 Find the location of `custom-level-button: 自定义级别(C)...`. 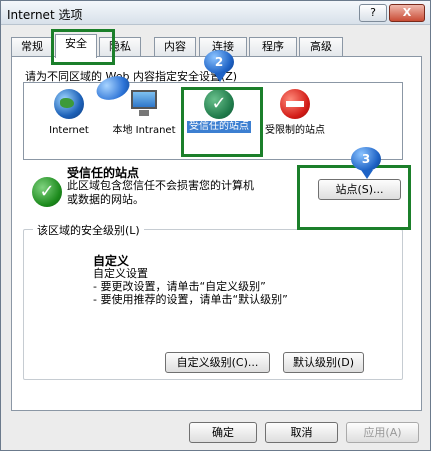

custom-level-button: 自定义级别(C)... is located at coordinates (217, 362).